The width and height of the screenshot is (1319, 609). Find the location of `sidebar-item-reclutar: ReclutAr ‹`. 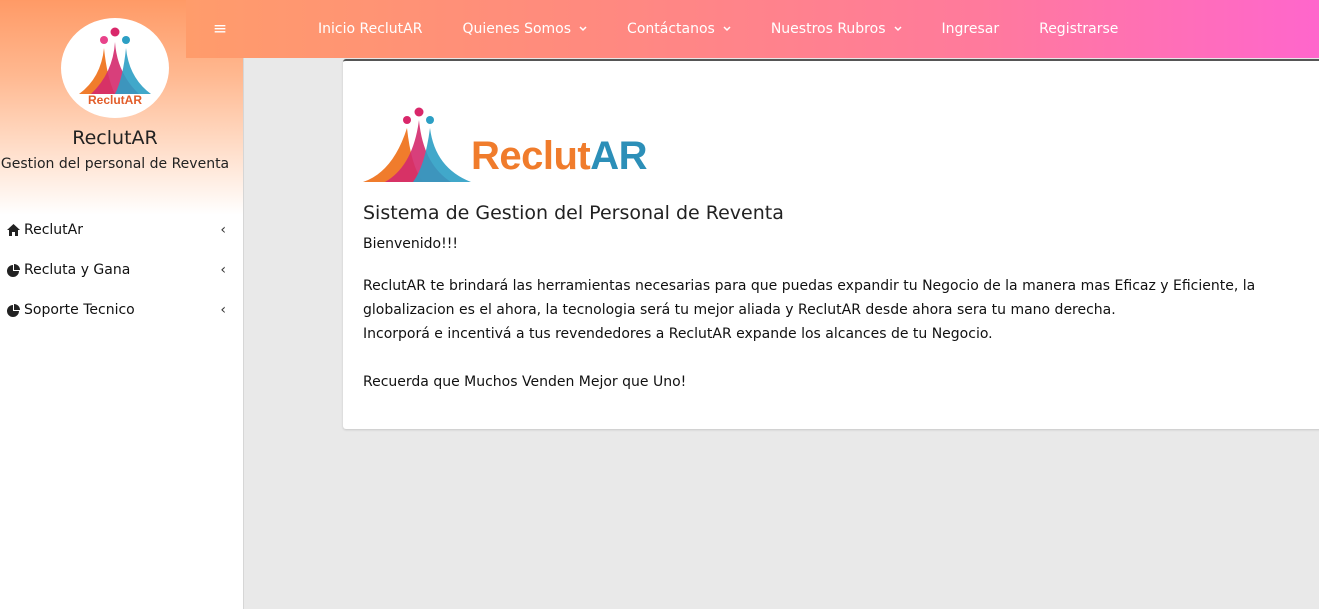

sidebar-item-reclutar: ReclutAr ‹ is located at coordinates (122, 230).